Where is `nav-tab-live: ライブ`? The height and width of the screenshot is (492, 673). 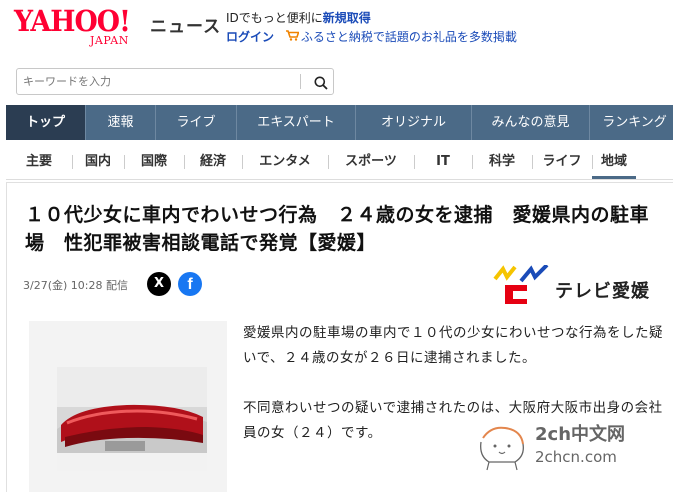 nav-tab-live: ライブ is located at coordinates (196, 122).